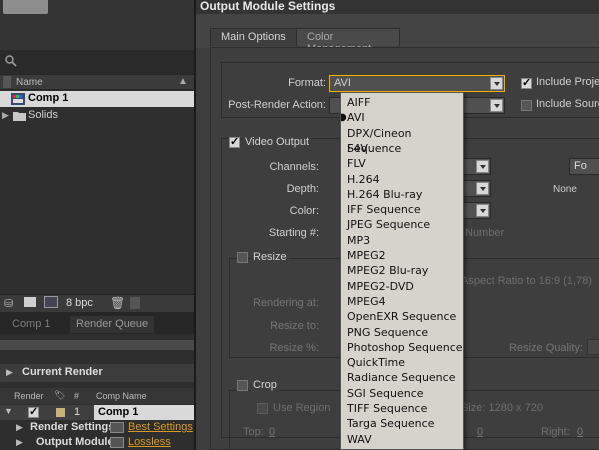 The image size is (599, 450). I want to click on include-project-checkbox, so click(526, 82).